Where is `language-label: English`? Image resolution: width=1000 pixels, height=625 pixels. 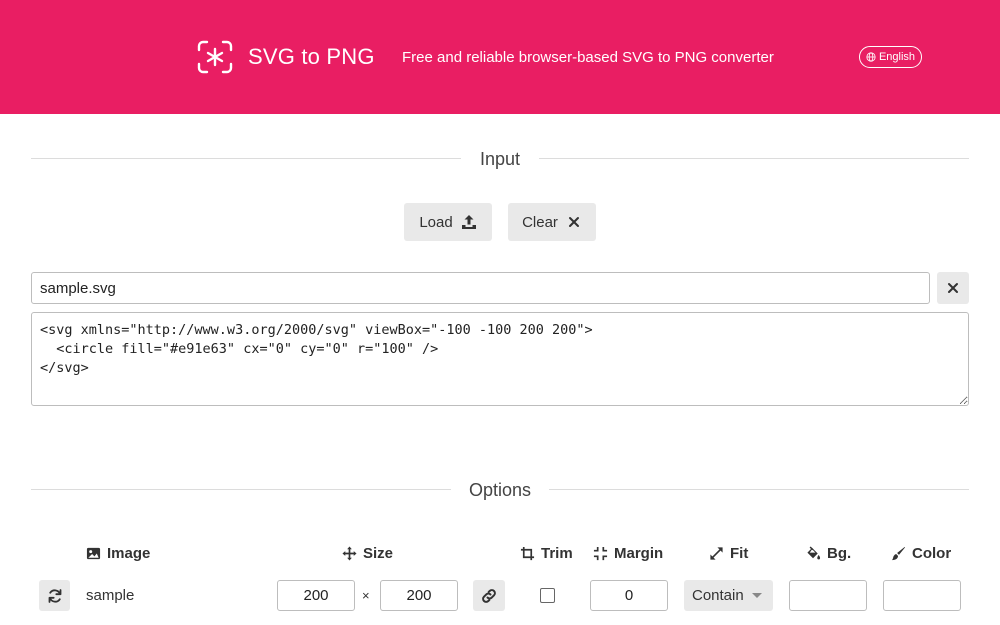 language-label: English is located at coordinates (897, 57).